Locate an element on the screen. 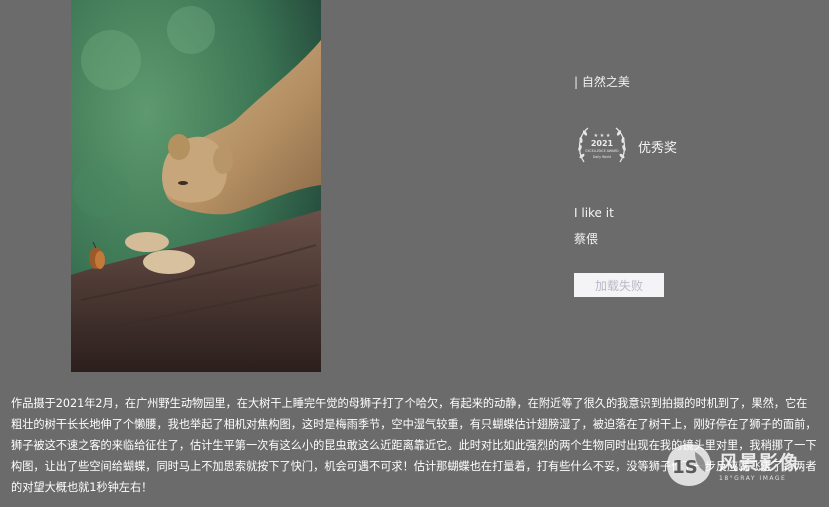 This screenshot has width=829, height=507. author-name: 蔡偎 is located at coordinates (586, 239).